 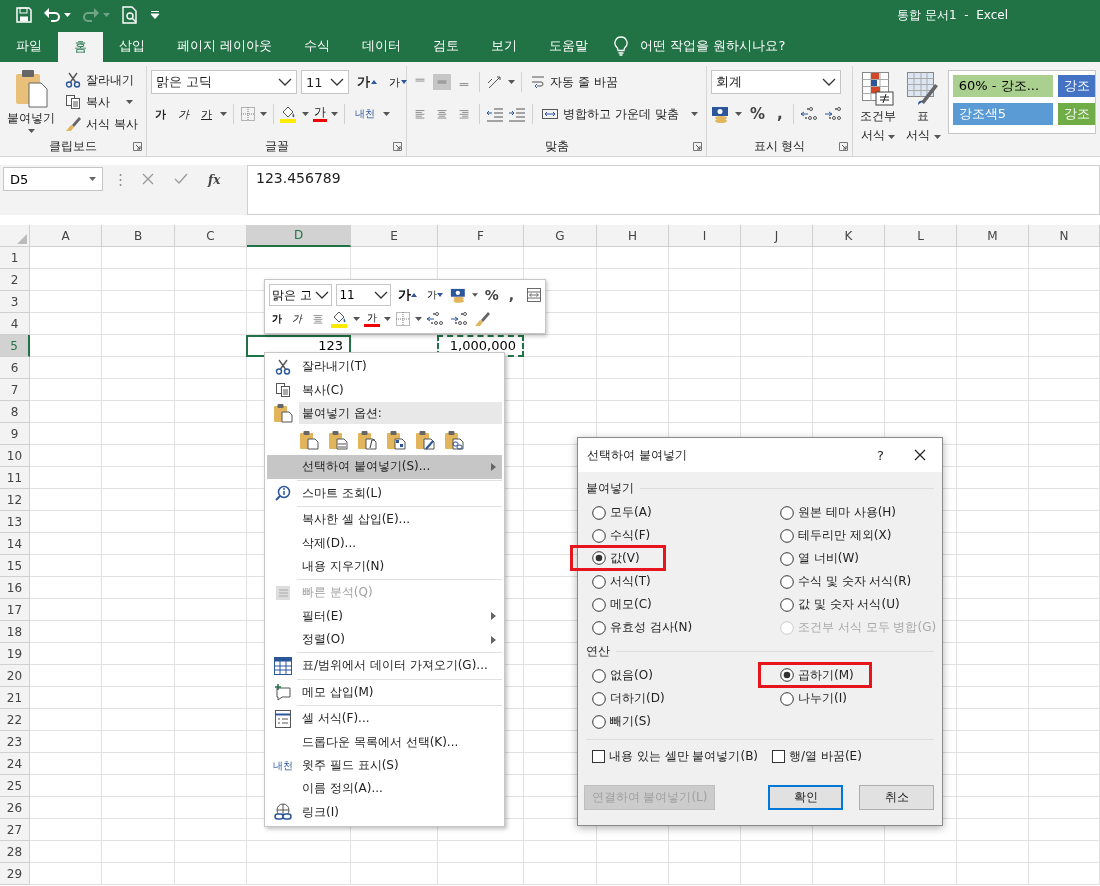 I want to click on radio-option: 서식(T), so click(x=621, y=581).